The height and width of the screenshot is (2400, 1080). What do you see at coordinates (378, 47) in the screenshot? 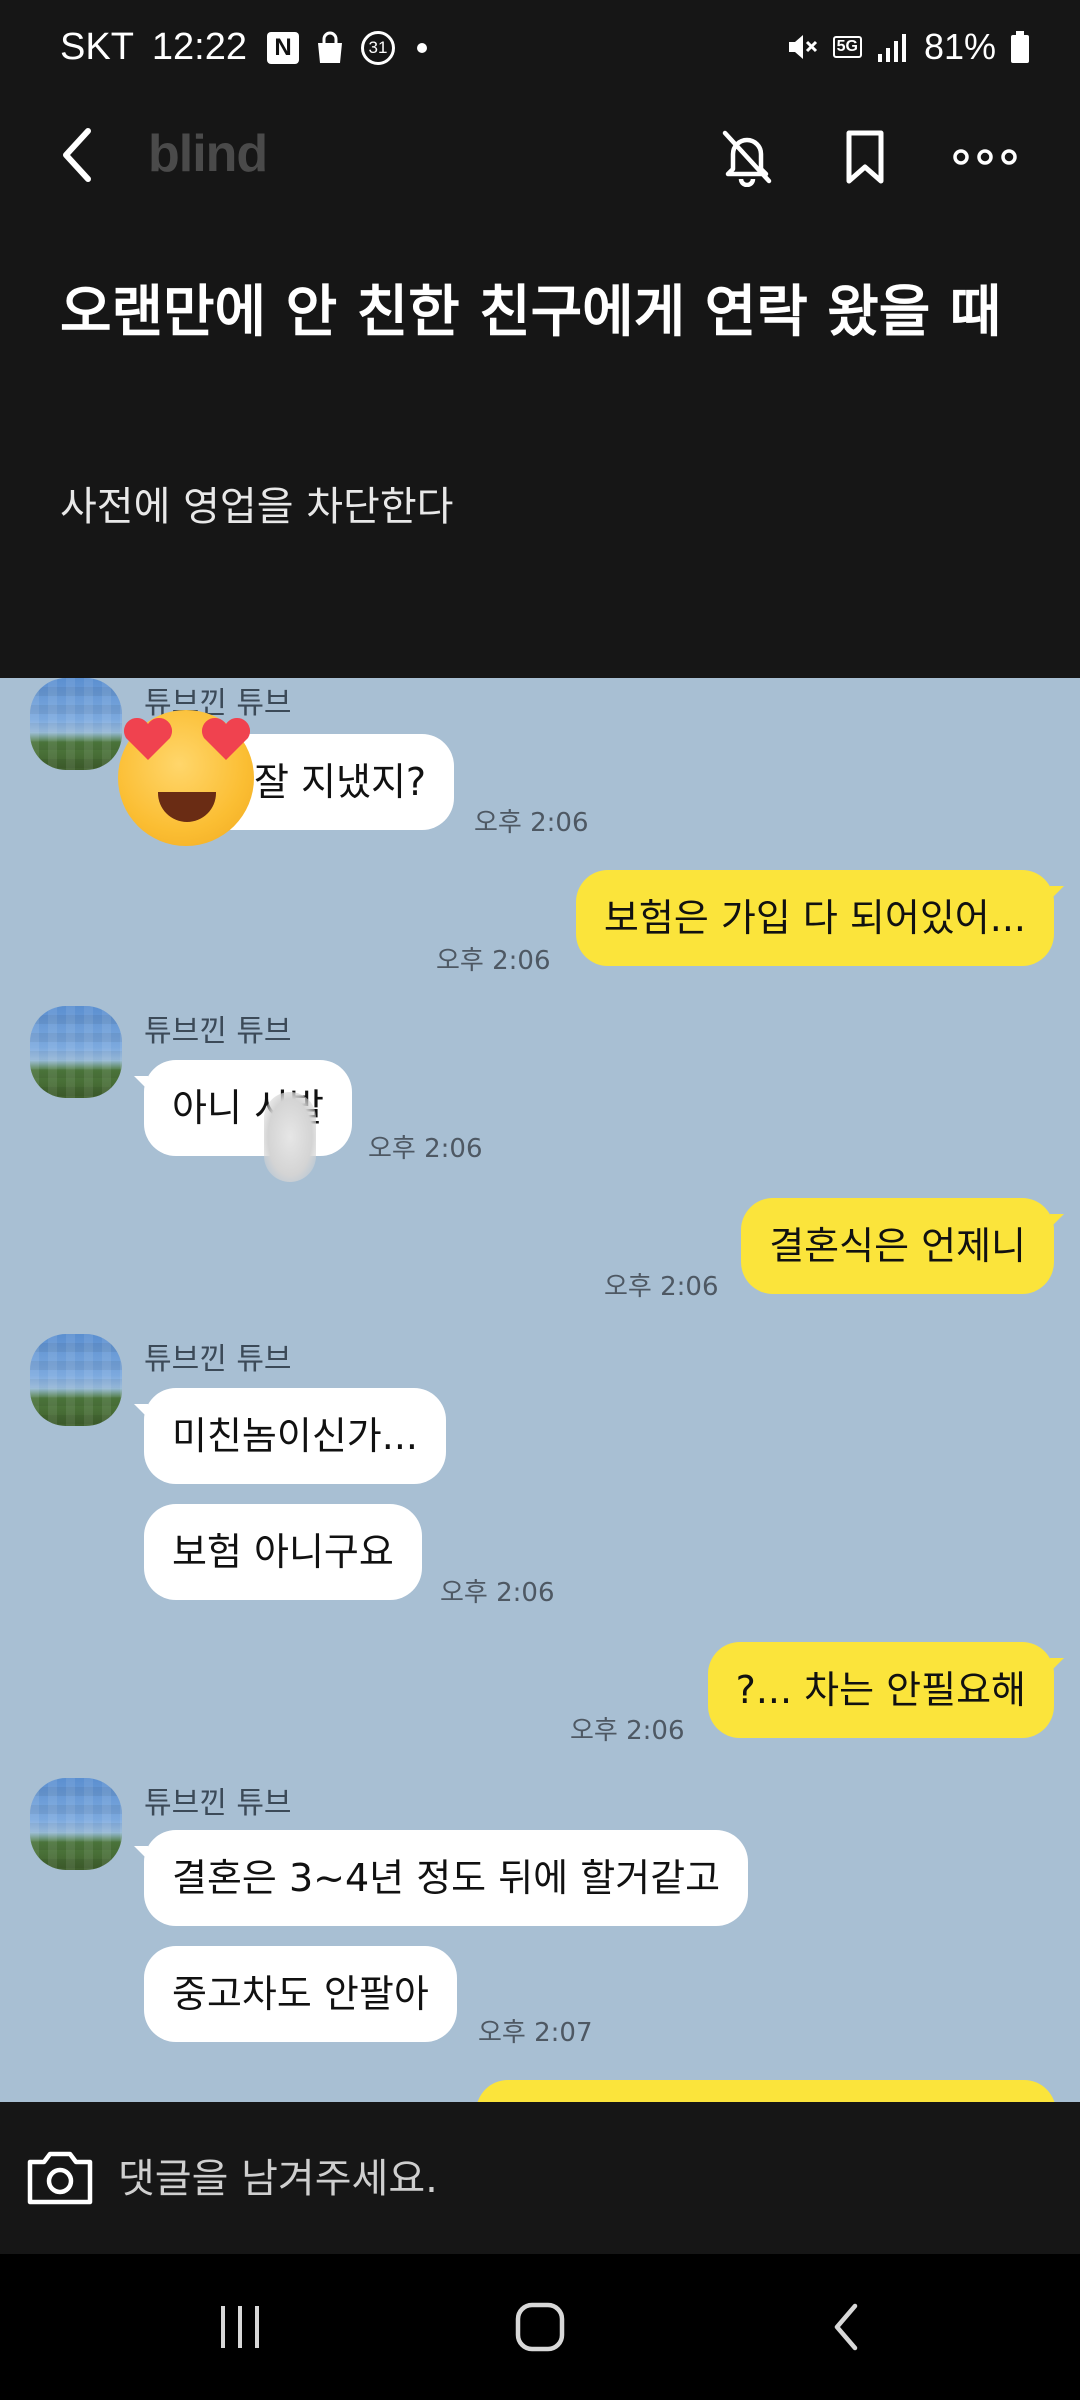
I see `calendar-icon: 31` at bounding box center [378, 47].